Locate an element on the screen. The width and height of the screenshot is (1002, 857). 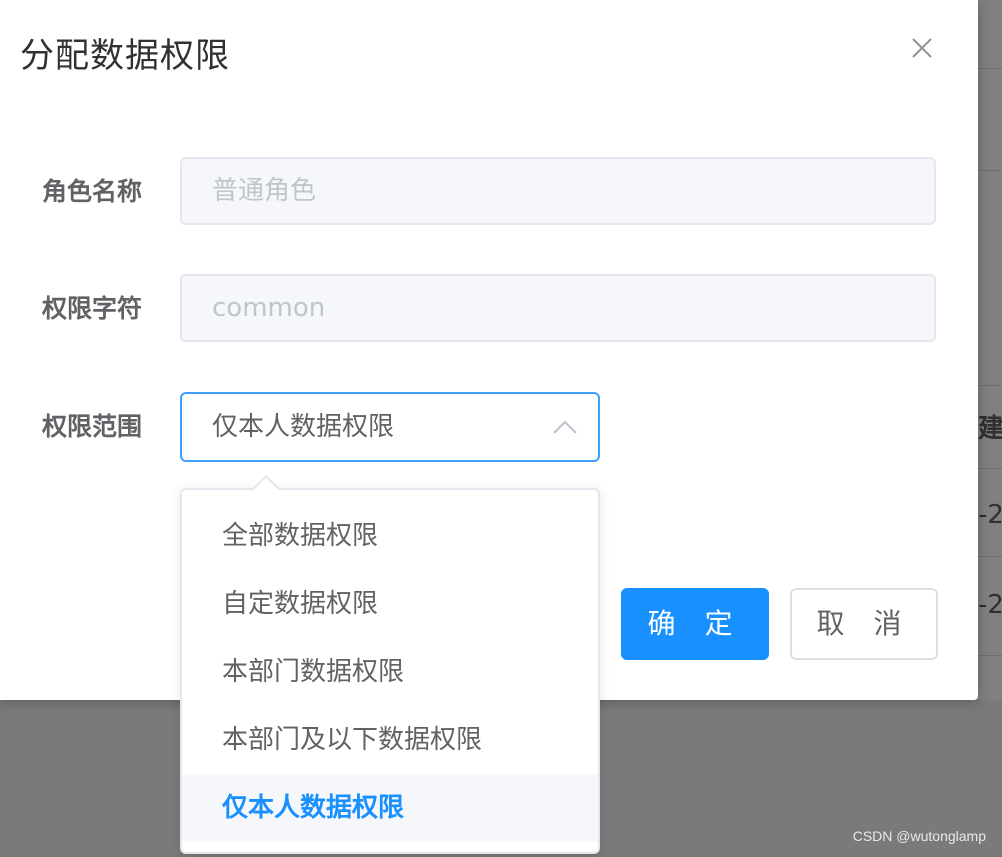
role-name-input: 普通角色 is located at coordinates (558, 191).